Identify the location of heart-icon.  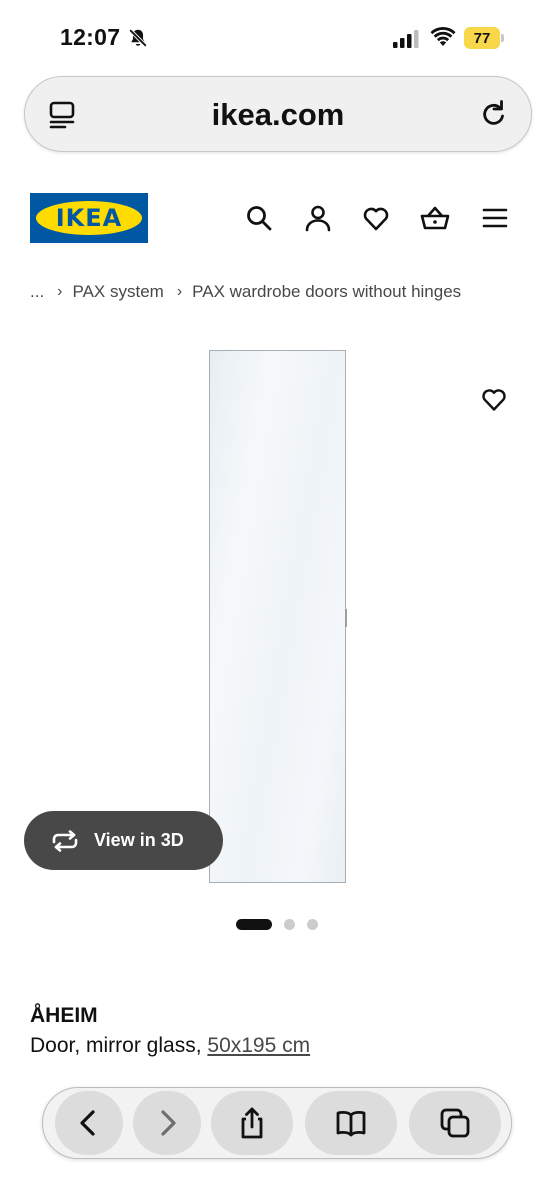
(376, 218).